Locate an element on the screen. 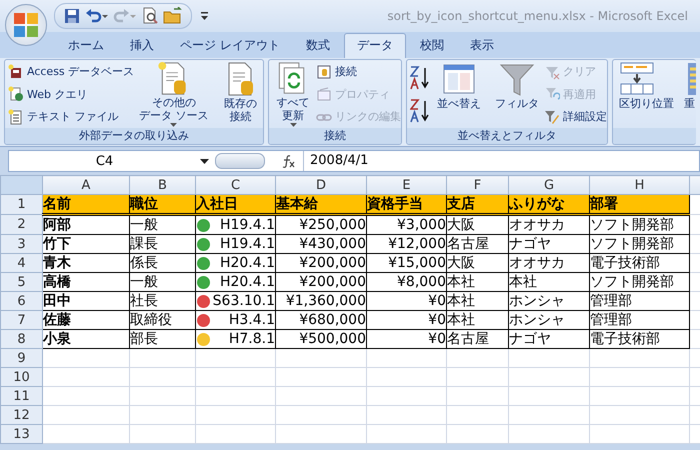  ribbon-button: 接続 is located at coordinates (358, 71).